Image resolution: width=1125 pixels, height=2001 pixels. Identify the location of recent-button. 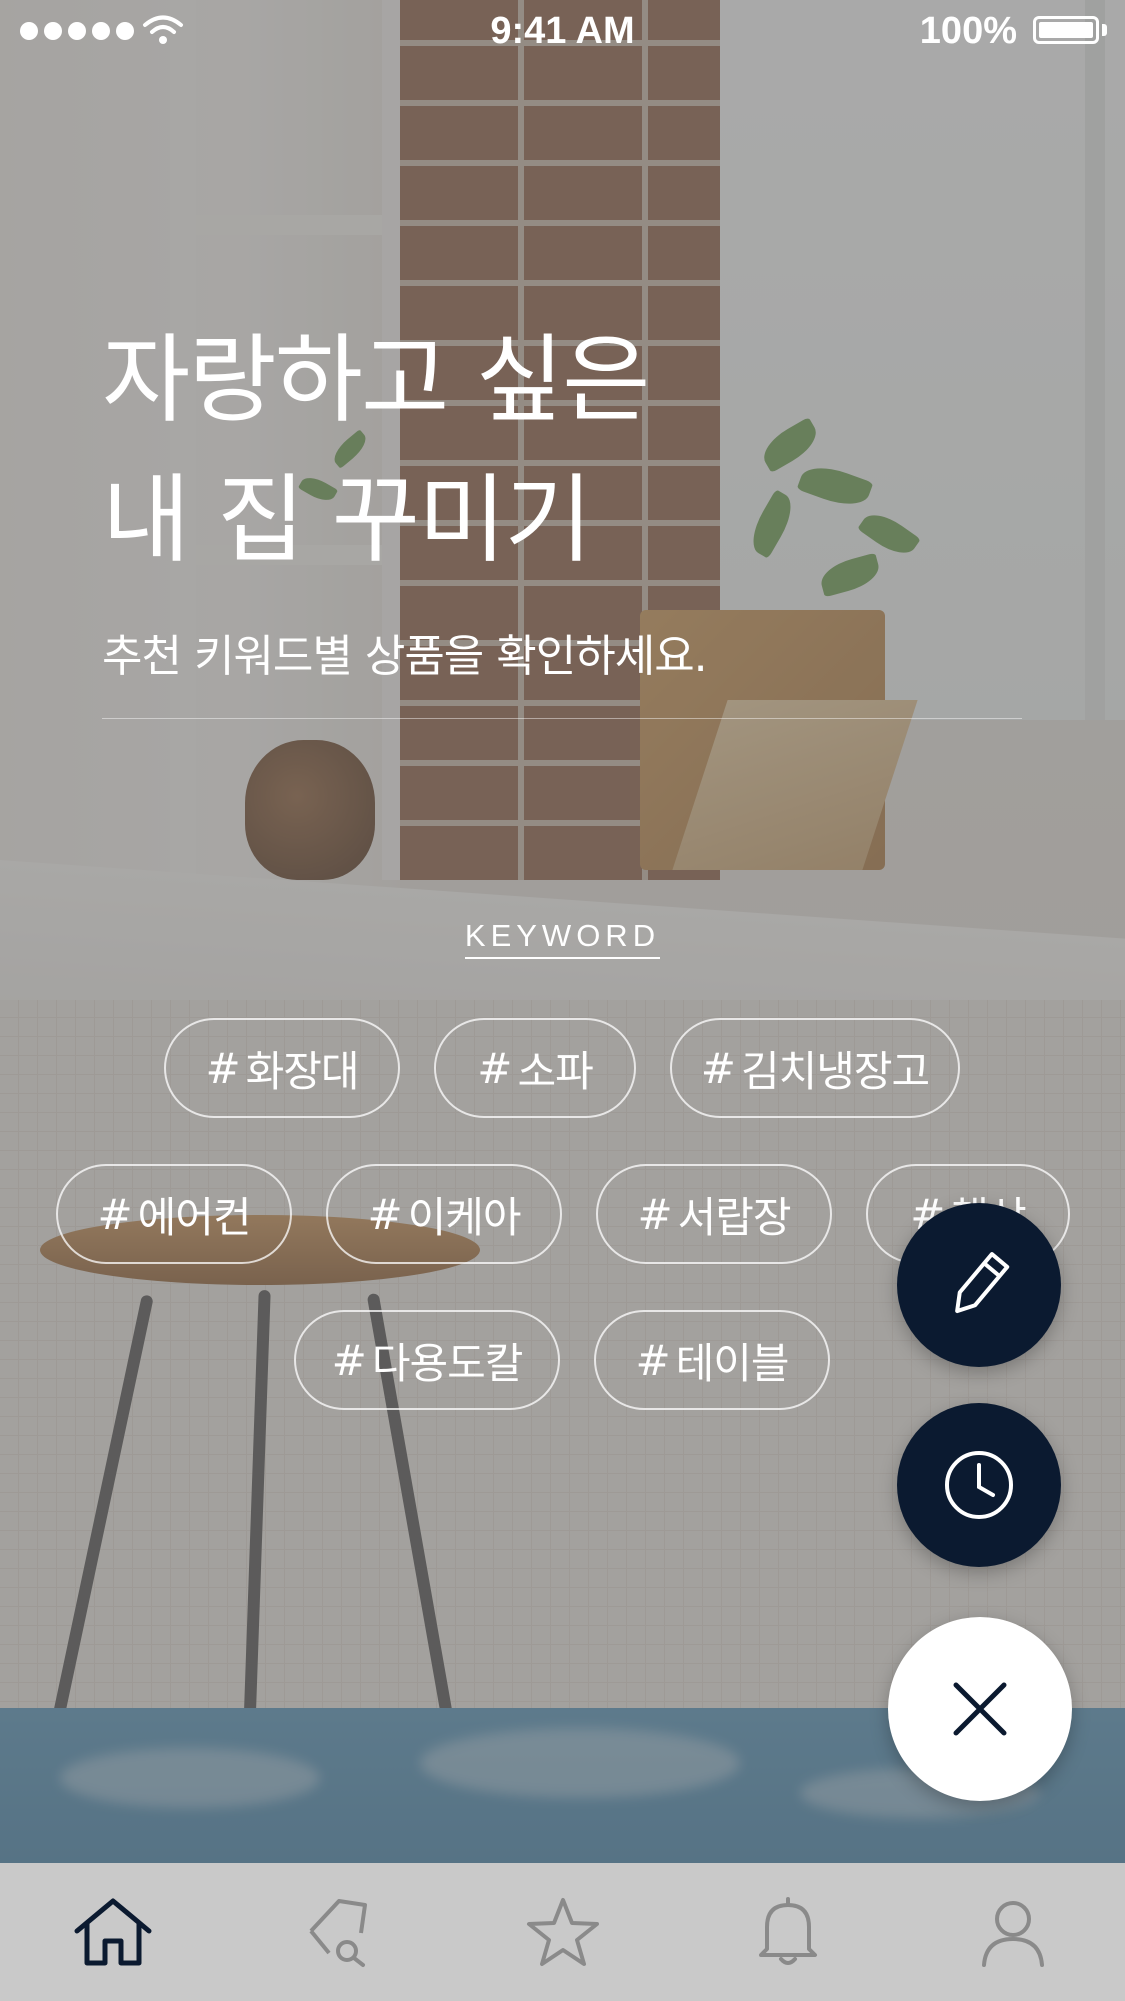
(979, 1485).